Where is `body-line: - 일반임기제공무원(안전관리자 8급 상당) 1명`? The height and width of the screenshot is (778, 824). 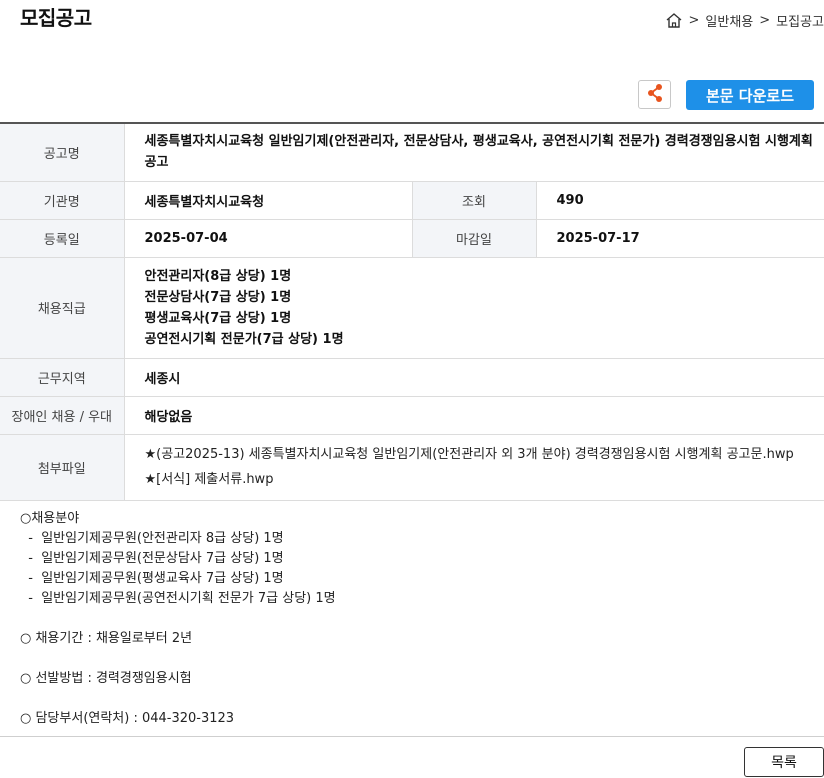 body-line: - 일반임기제공무원(안전관리자 8급 상당) 1명 is located at coordinates (152, 538).